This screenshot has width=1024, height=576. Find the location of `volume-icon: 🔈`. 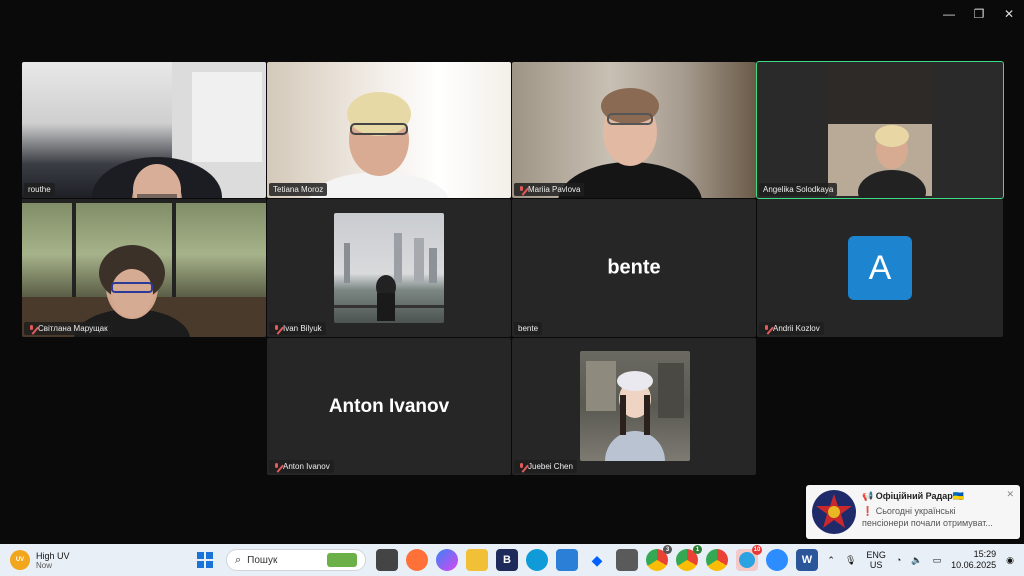

volume-icon: 🔈 is located at coordinates (916, 560).